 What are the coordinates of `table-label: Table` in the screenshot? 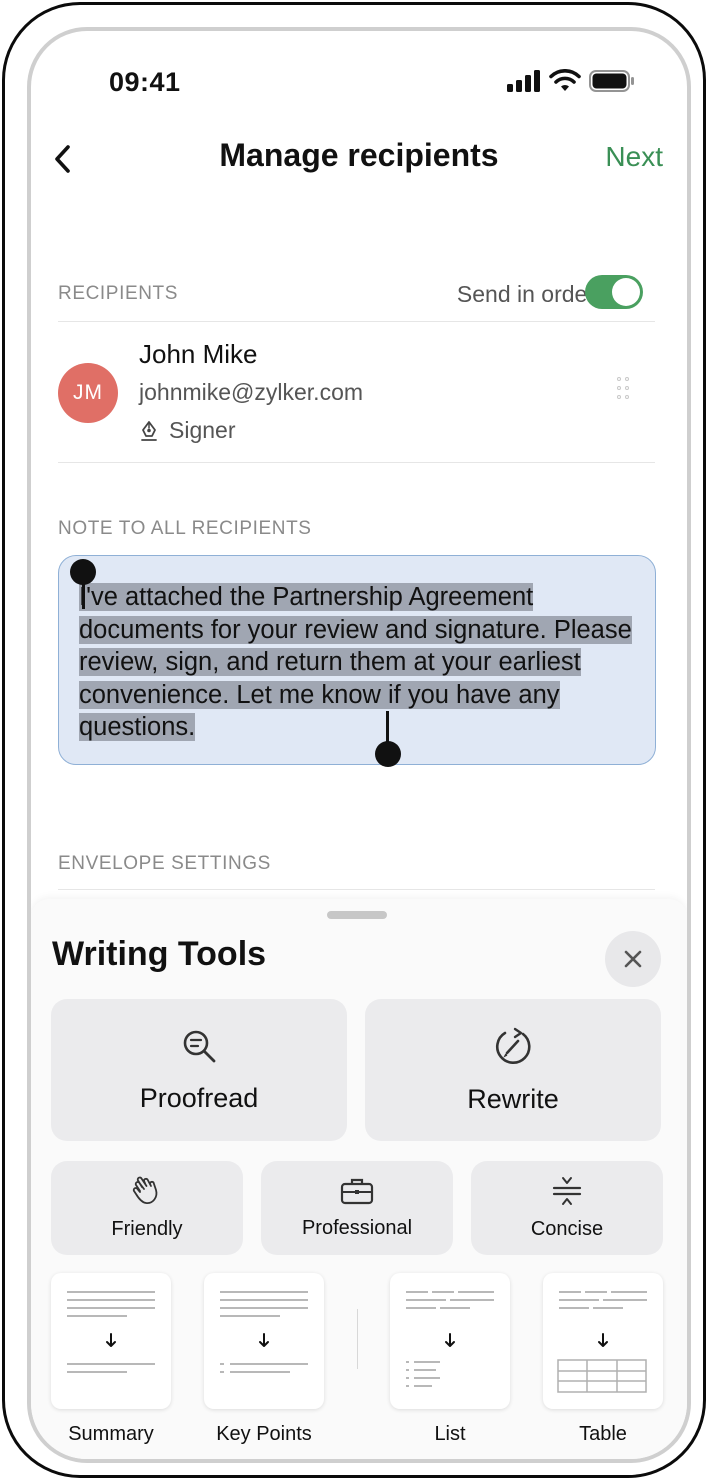 It's located at (603, 1434).